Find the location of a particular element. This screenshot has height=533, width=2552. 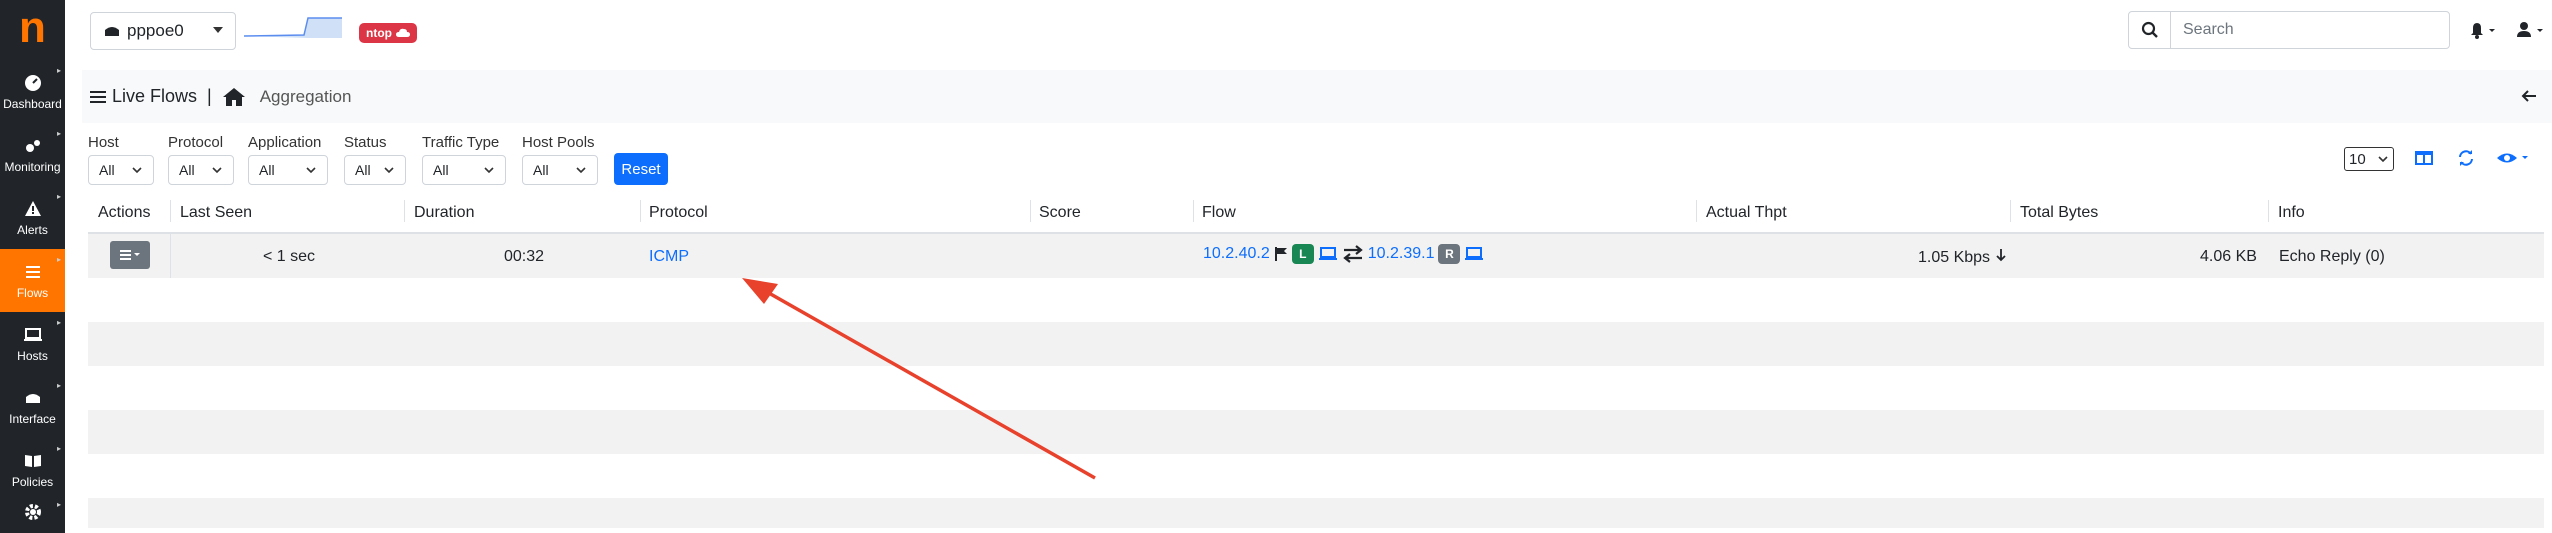

host-pools-filter-select: All is located at coordinates (560, 170).